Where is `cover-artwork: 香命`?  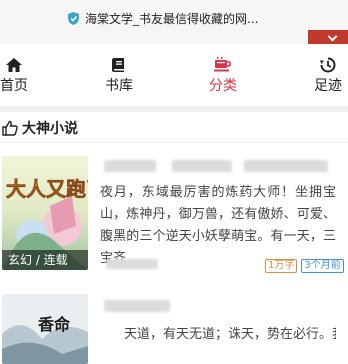
cover-artwork: 香命 is located at coordinates (45, 329).